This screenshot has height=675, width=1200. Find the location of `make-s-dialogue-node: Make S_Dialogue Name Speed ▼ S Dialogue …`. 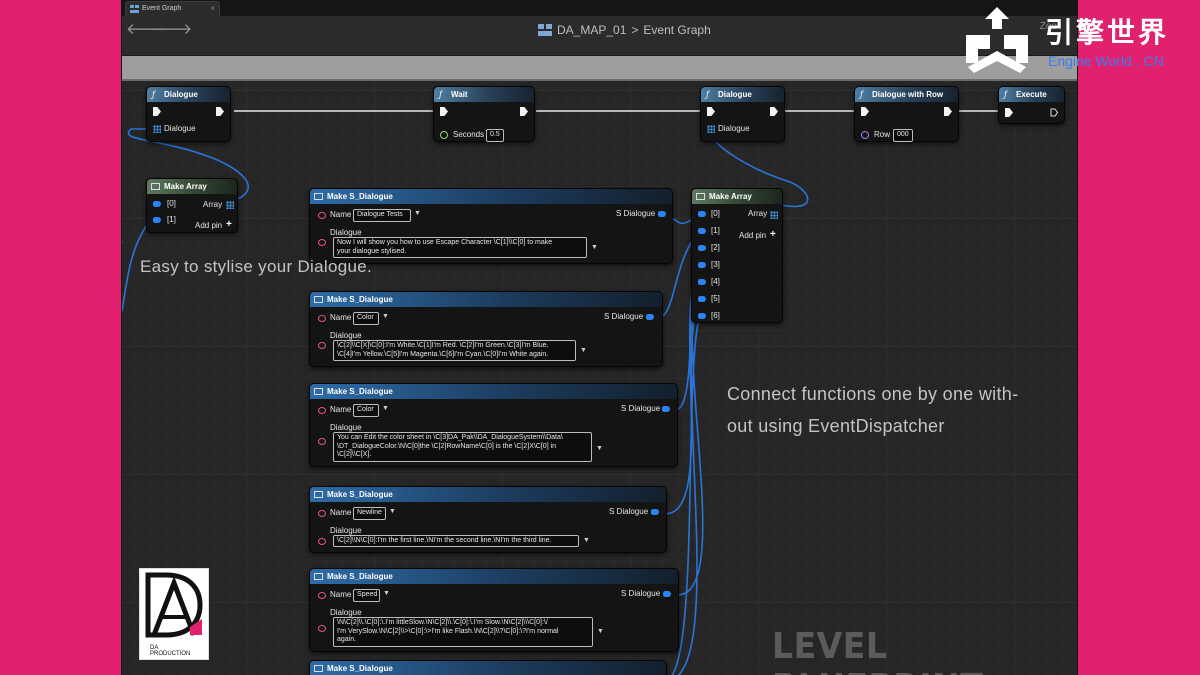

make-s-dialogue-node: Make S_Dialogue Name Speed ▼ S Dialogue … is located at coordinates (494, 610).